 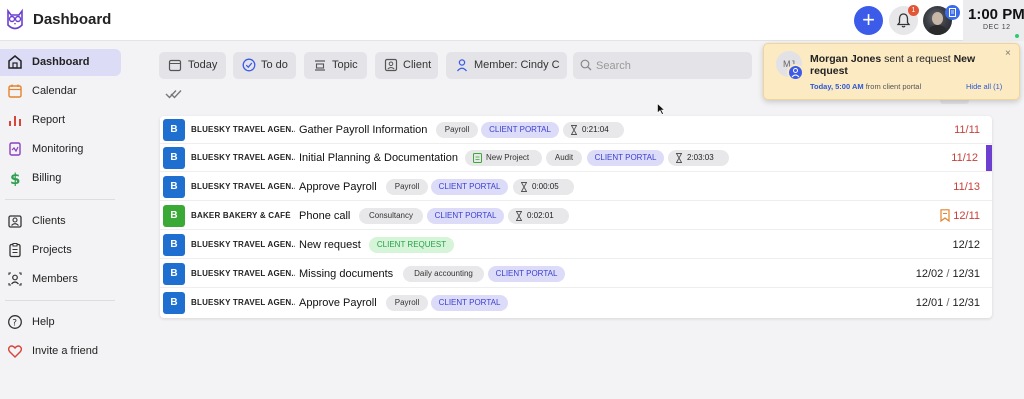 I want to click on timer-value: 2:03:03, so click(x=700, y=157).